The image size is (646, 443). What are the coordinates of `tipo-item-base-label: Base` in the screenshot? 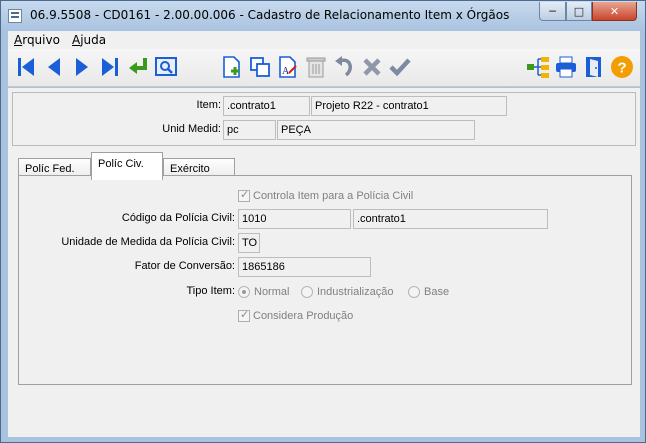 It's located at (437, 292).